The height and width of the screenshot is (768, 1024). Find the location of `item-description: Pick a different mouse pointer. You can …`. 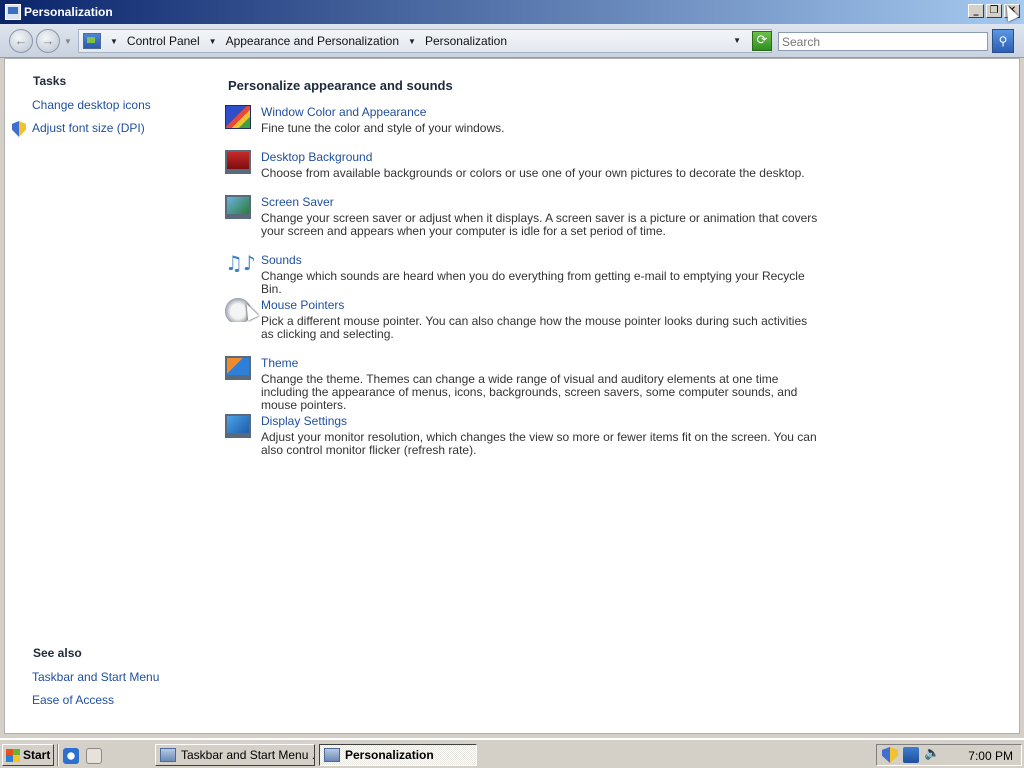

item-description: Pick a different mouse pointer. You can … is located at coordinates (534, 327).